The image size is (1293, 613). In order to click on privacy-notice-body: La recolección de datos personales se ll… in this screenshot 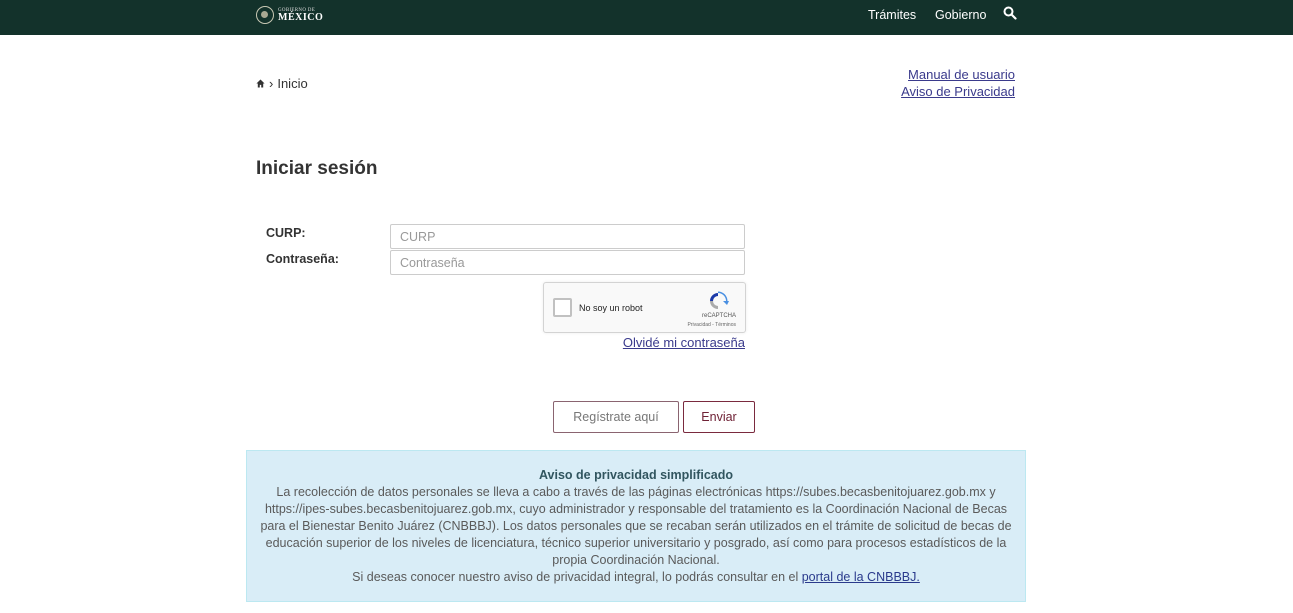, I will do `click(636, 526)`.